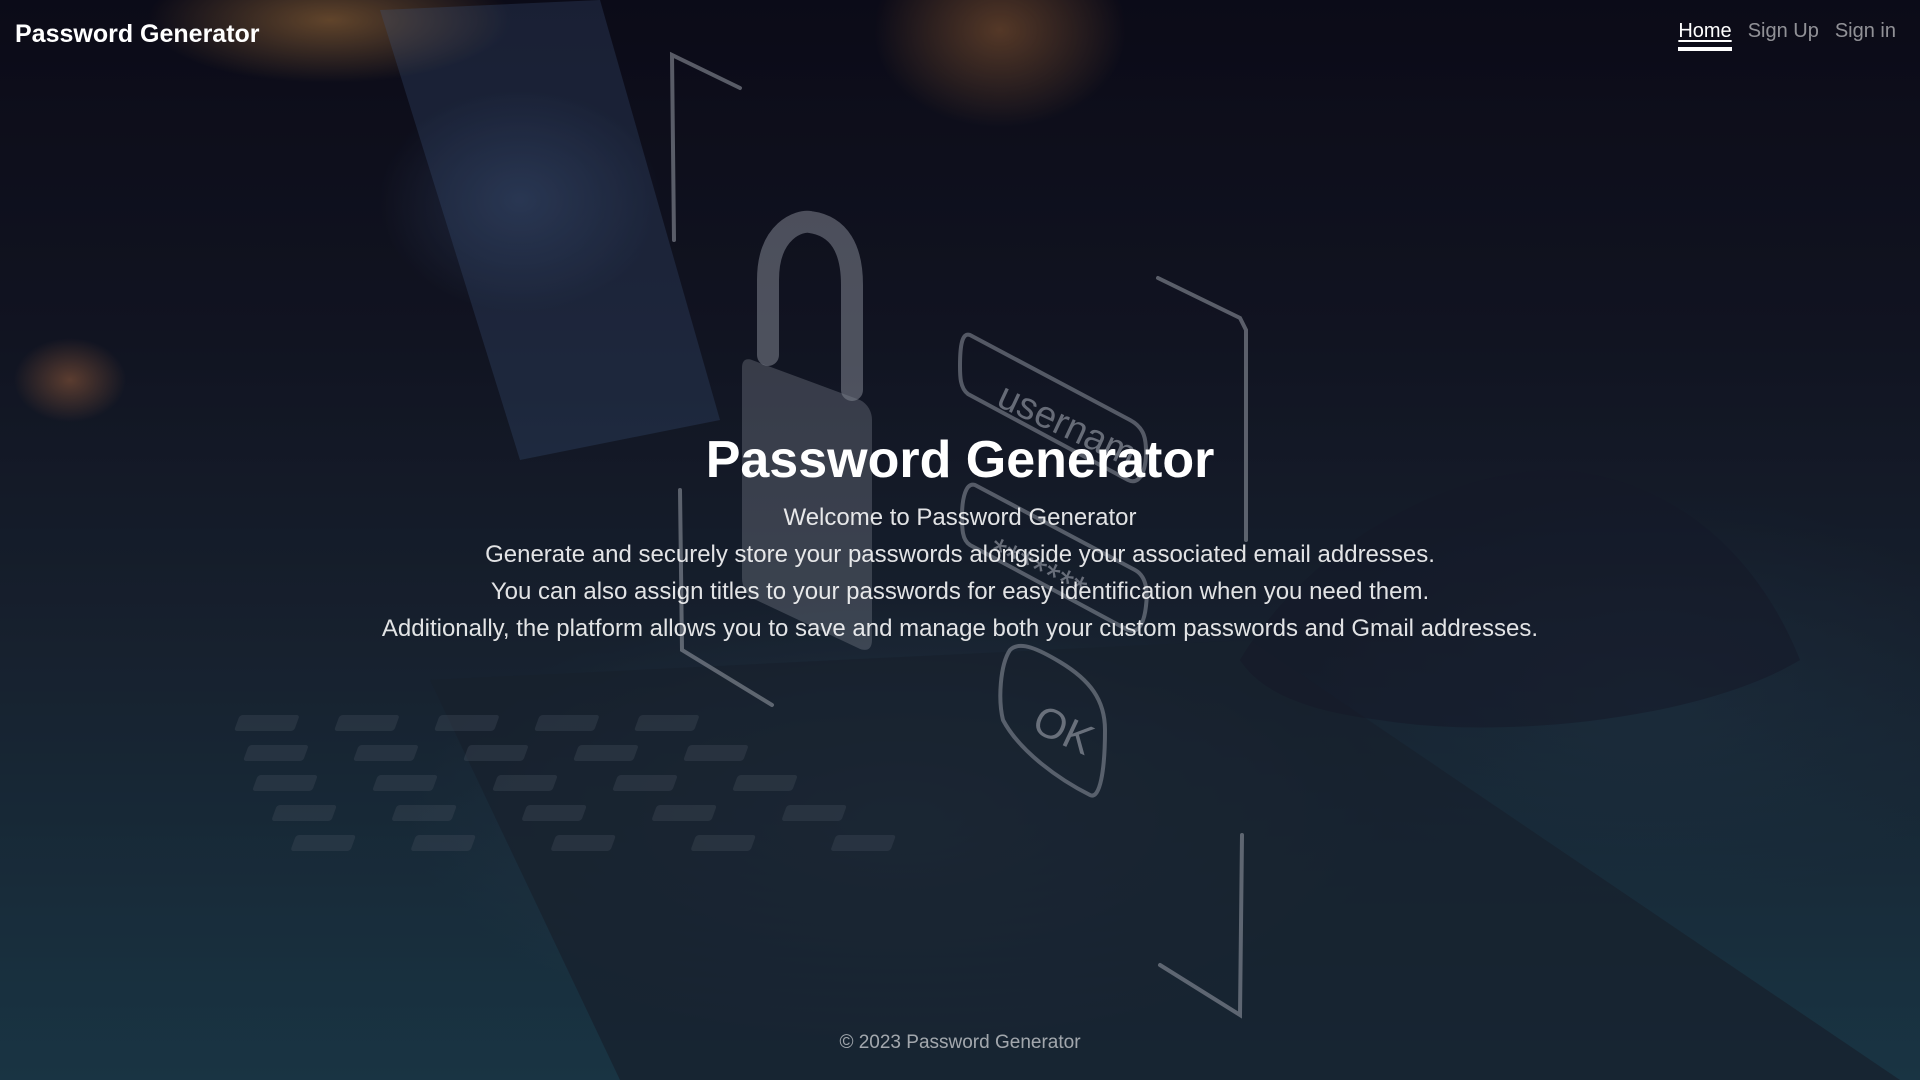  I want to click on footer-copyright: © 2023 Password Generator, so click(960, 1042).